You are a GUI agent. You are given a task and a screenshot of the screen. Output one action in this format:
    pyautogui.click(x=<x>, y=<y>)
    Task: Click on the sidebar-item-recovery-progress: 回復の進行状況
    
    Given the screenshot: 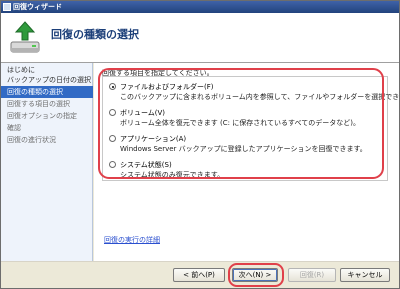 What is the action you would take?
    pyautogui.click(x=49, y=140)
    